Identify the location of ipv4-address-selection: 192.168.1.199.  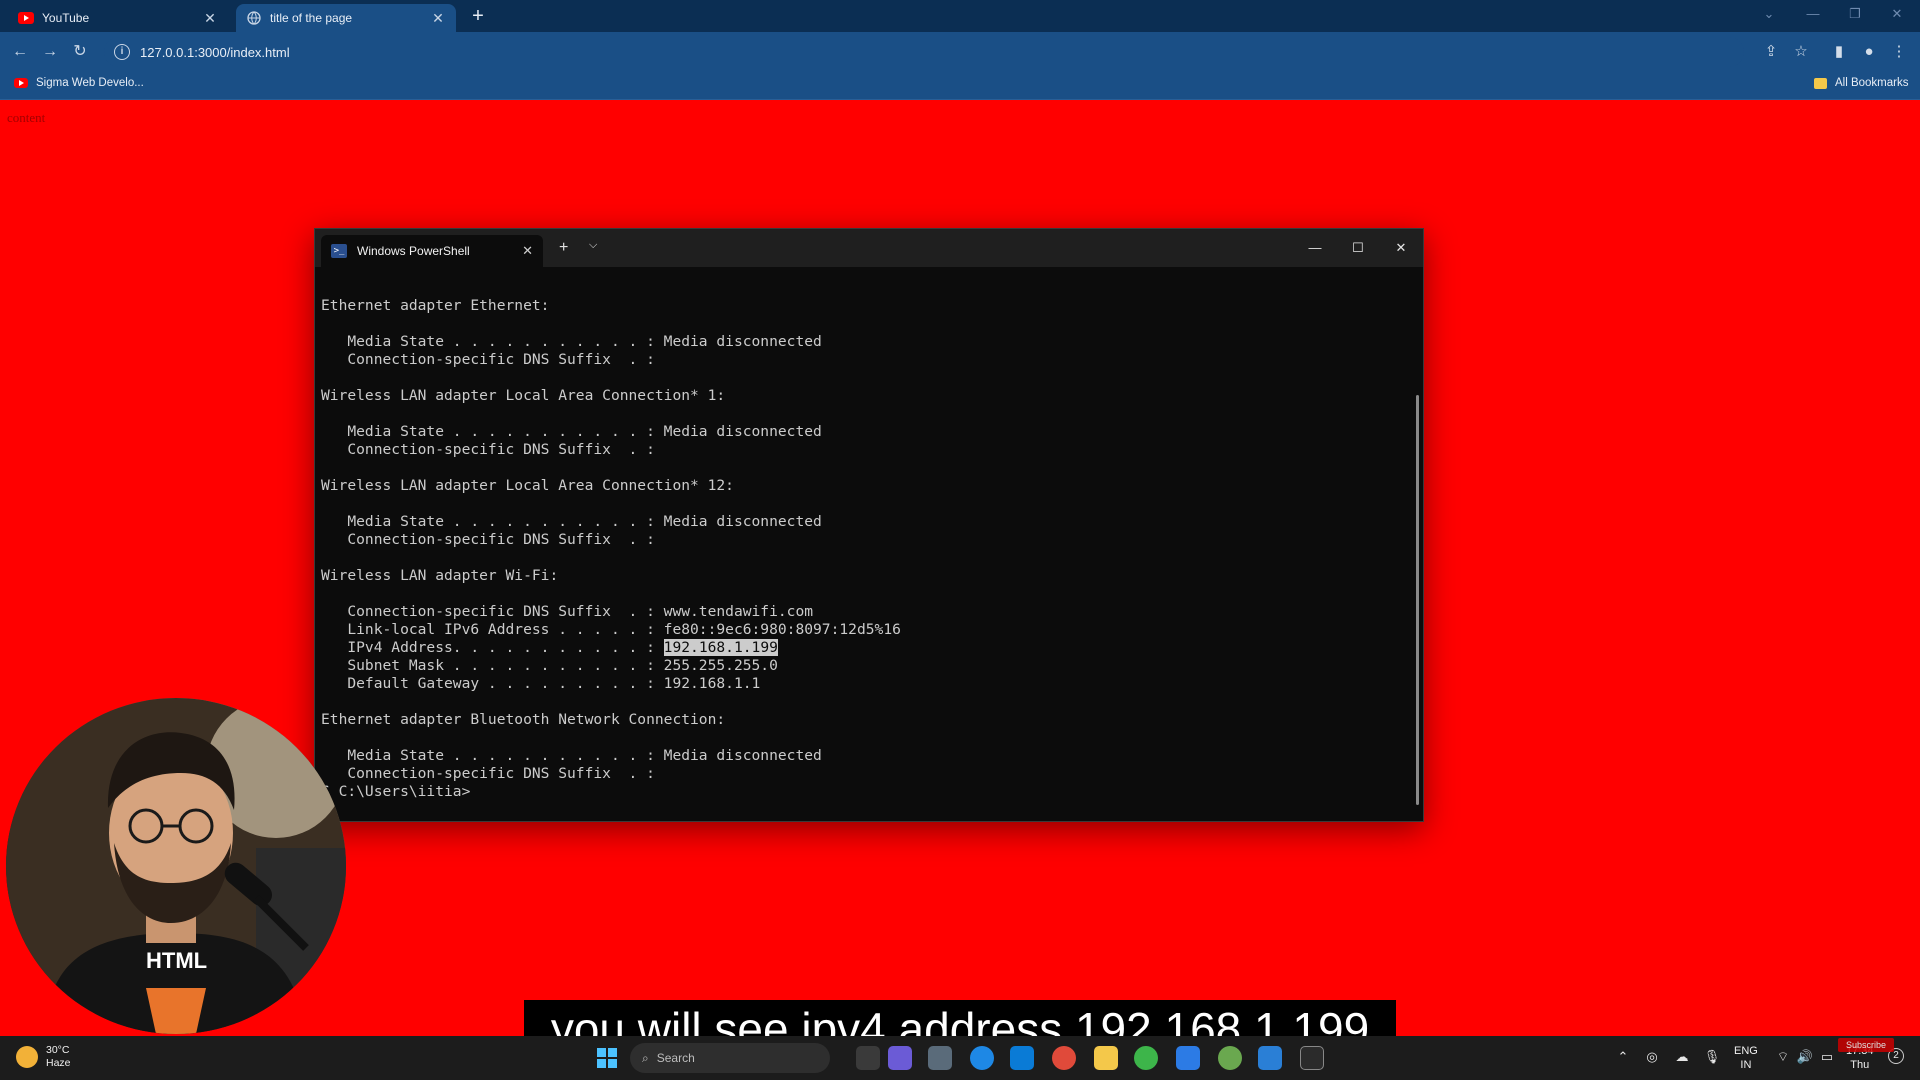
(720, 647).